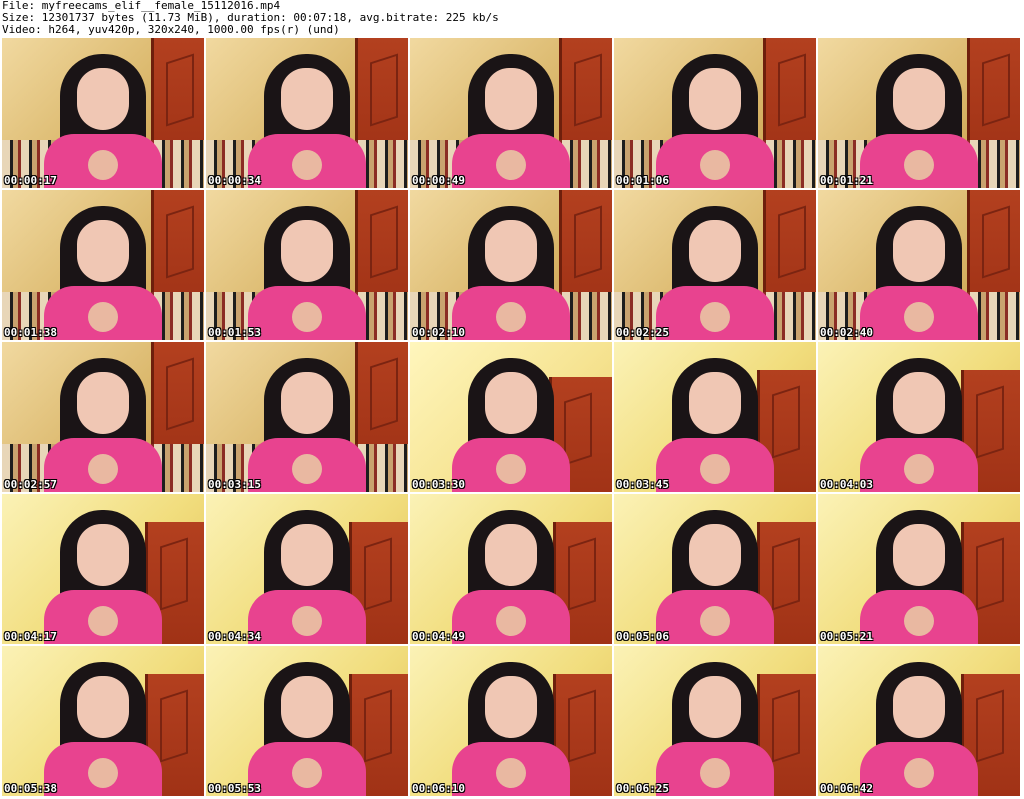  Describe the element at coordinates (438, 332) in the screenshot. I see `timestamp-label: 00:02:10` at that location.